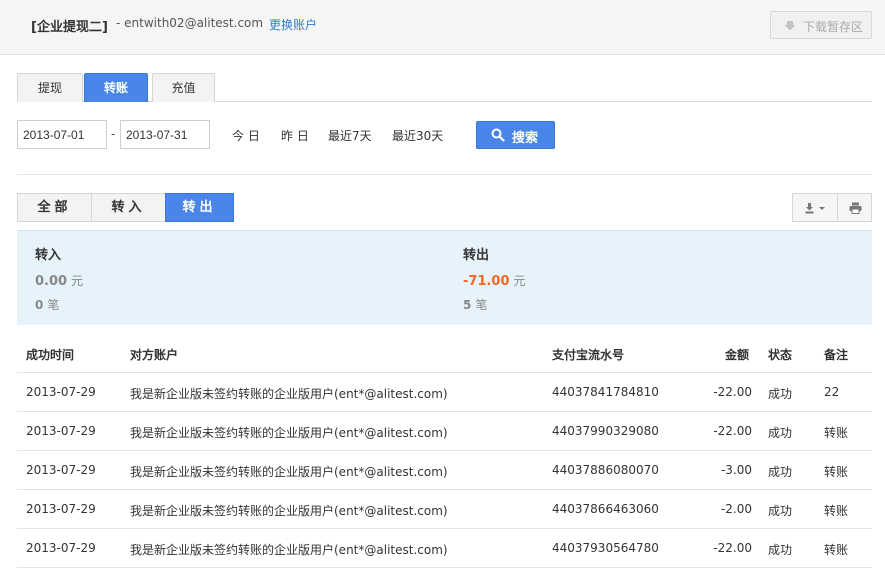 The image size is (885, 571). I want to click on column-header-amount: 金额, so click(737, 355).